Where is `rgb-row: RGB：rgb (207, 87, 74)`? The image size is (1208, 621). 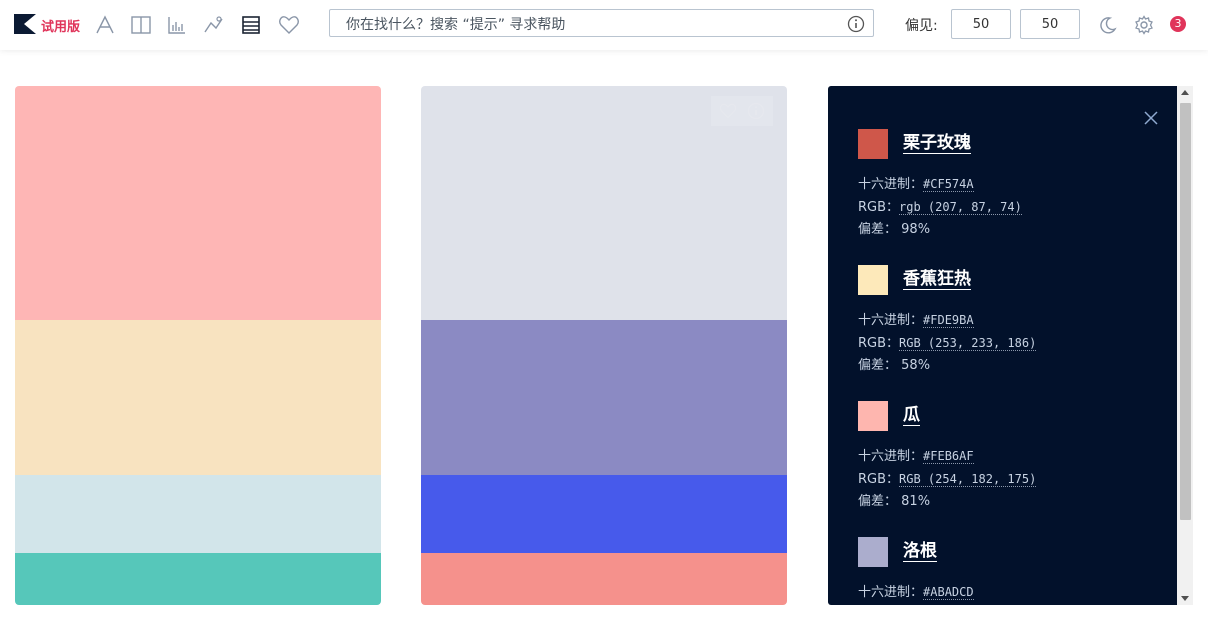
rgb-row: RGB：rgb (207, 87, 74) is located at coordinates (940, 207).